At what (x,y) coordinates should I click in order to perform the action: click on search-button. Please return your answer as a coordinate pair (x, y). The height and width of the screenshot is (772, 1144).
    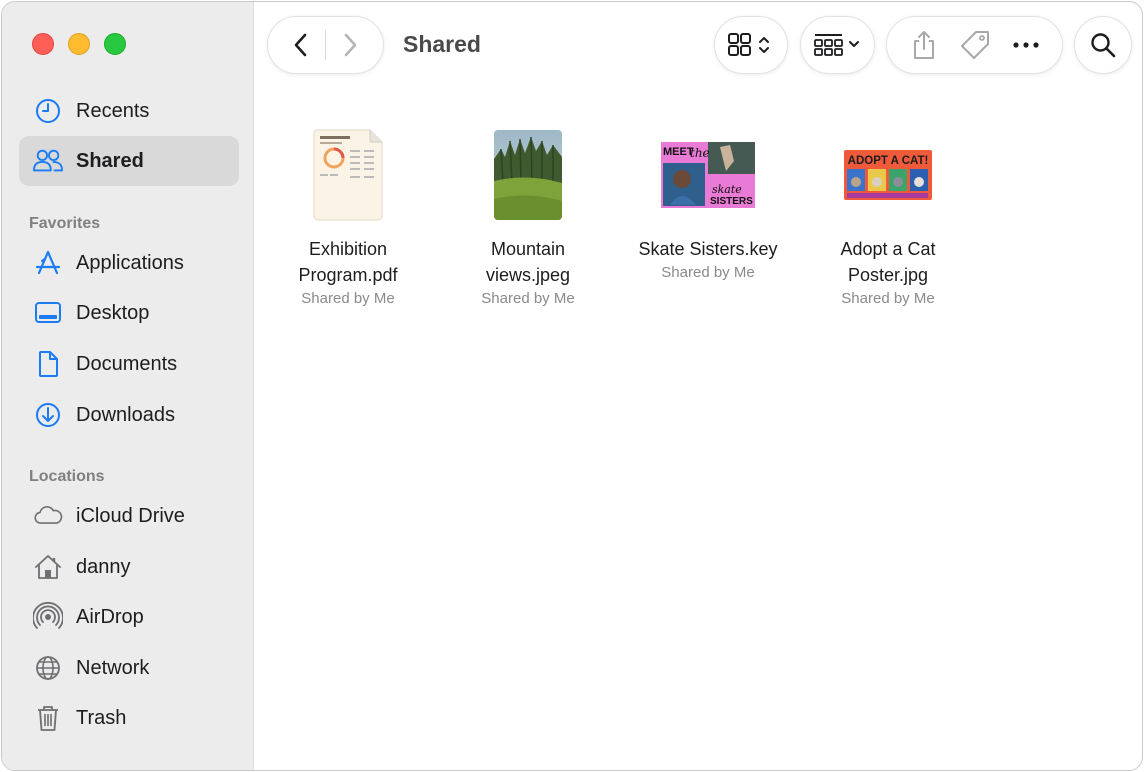
    Looking at the image, I should click on (1103, 45).